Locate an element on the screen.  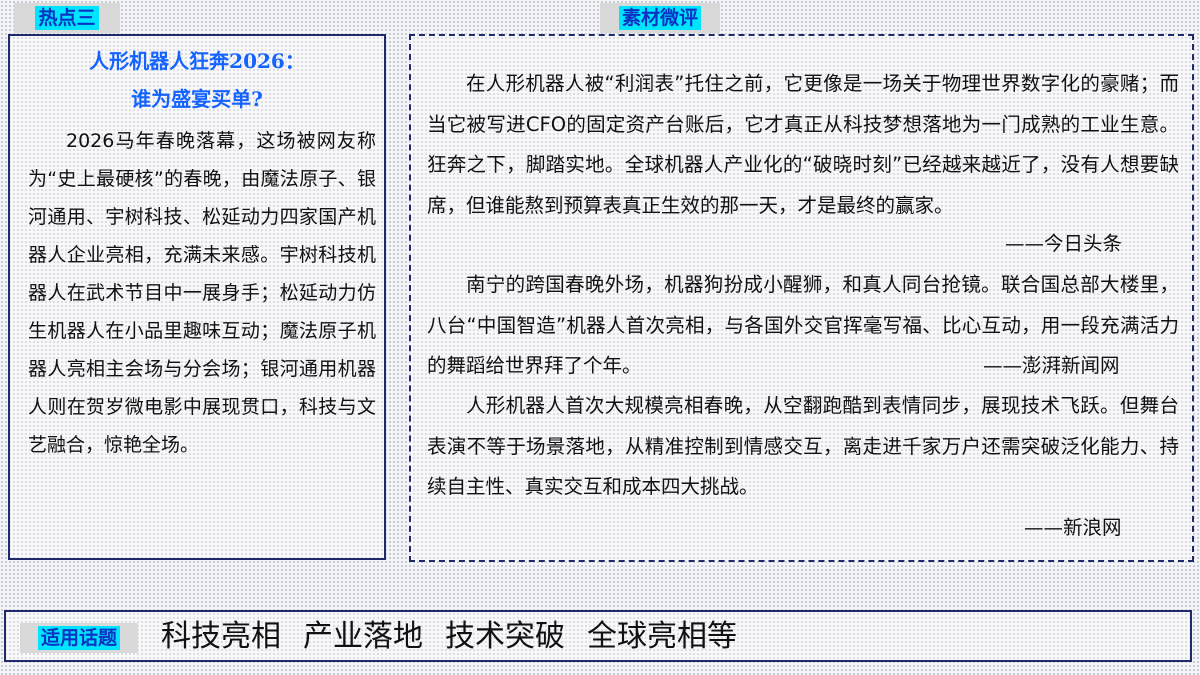
section-tag-hot-label: 热点三 is located at coordinates (67, 18).